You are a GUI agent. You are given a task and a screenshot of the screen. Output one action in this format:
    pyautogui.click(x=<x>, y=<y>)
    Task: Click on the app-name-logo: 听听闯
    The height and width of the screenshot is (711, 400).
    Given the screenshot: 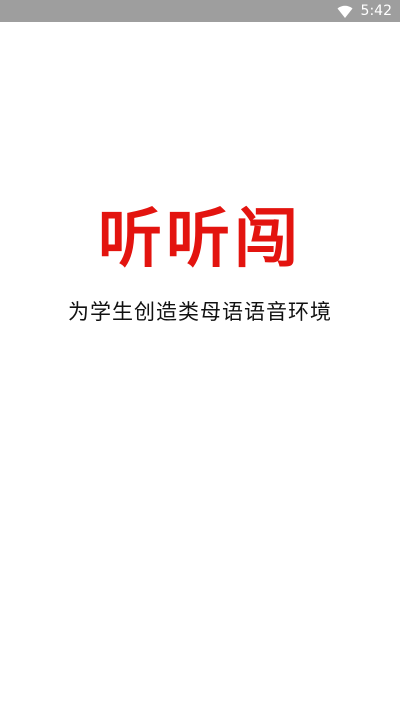 What is the action you would take?
    pyautogui.click(x=200, y=239)
    